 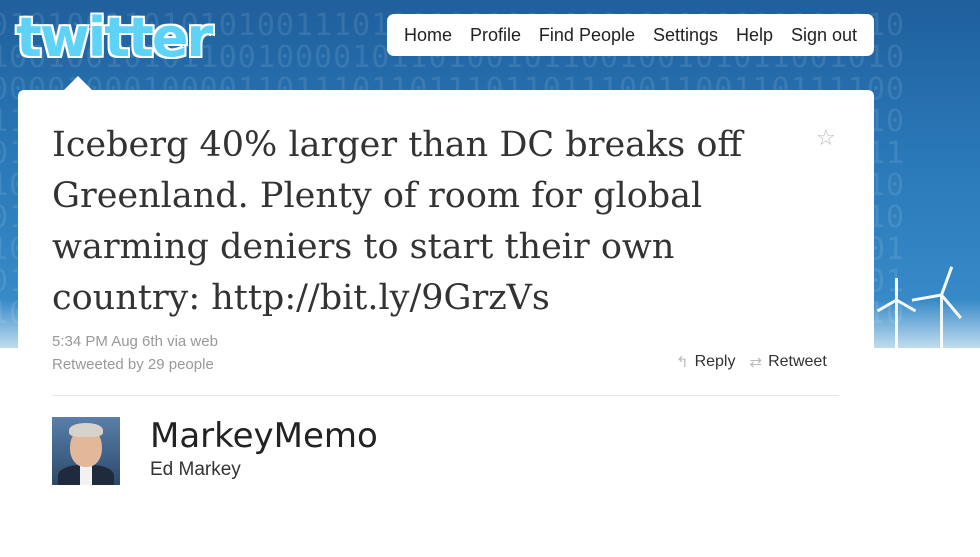 What do you see at coordinates (135, 341) in the screenshot?
I see `tweet-timestamp: 5:34 PM Aug 6th via web` at bounding box center [135, 341].